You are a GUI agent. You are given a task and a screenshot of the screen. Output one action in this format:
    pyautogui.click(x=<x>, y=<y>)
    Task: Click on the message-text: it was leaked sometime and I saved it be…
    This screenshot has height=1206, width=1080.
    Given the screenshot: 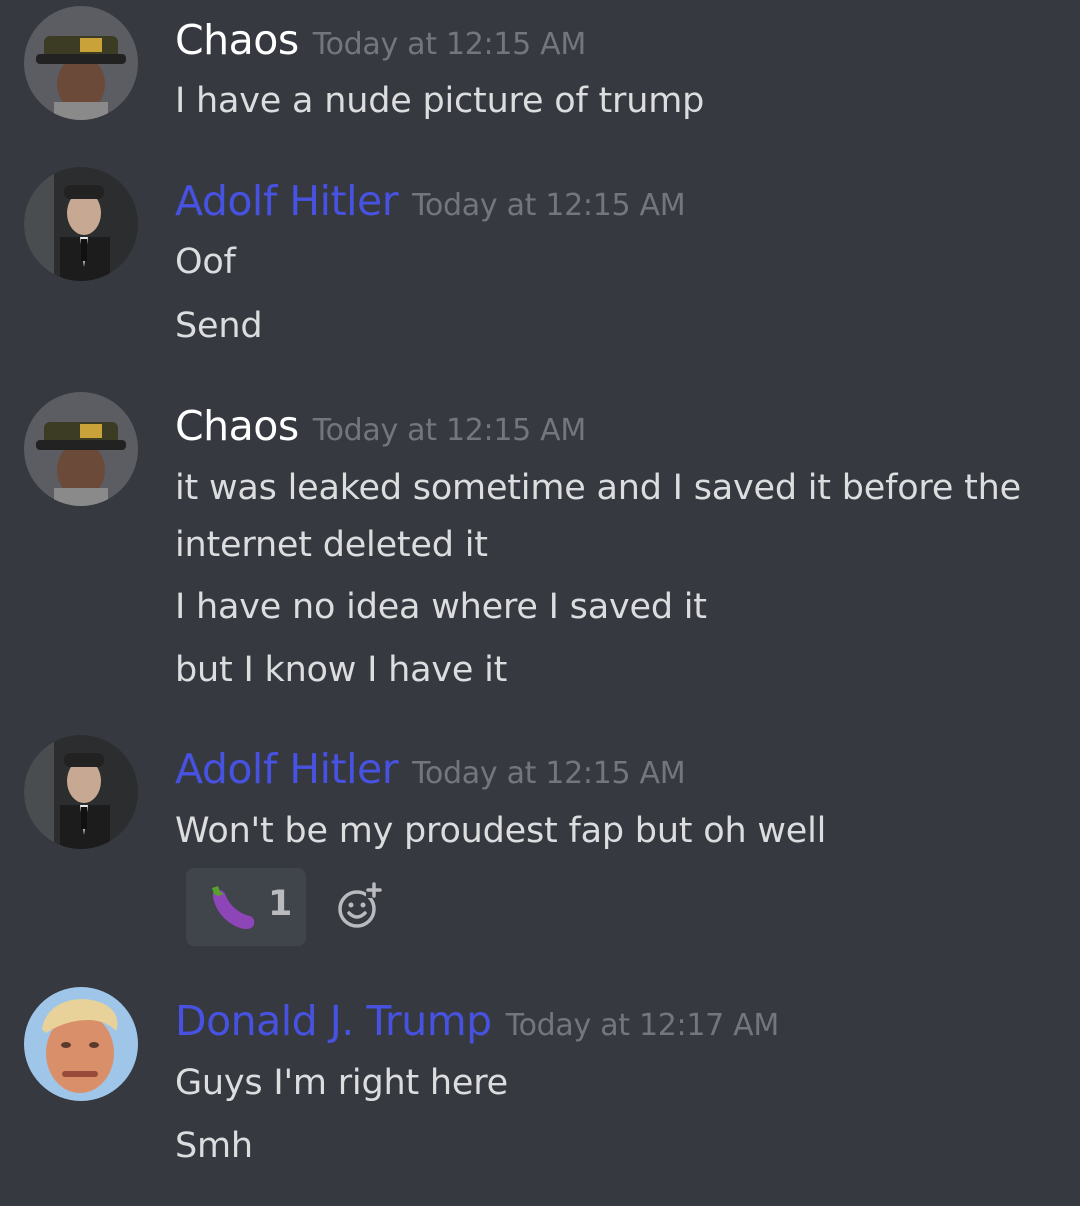 What is the action you would take?
    pyautogui.click(x=598, y=488)
    